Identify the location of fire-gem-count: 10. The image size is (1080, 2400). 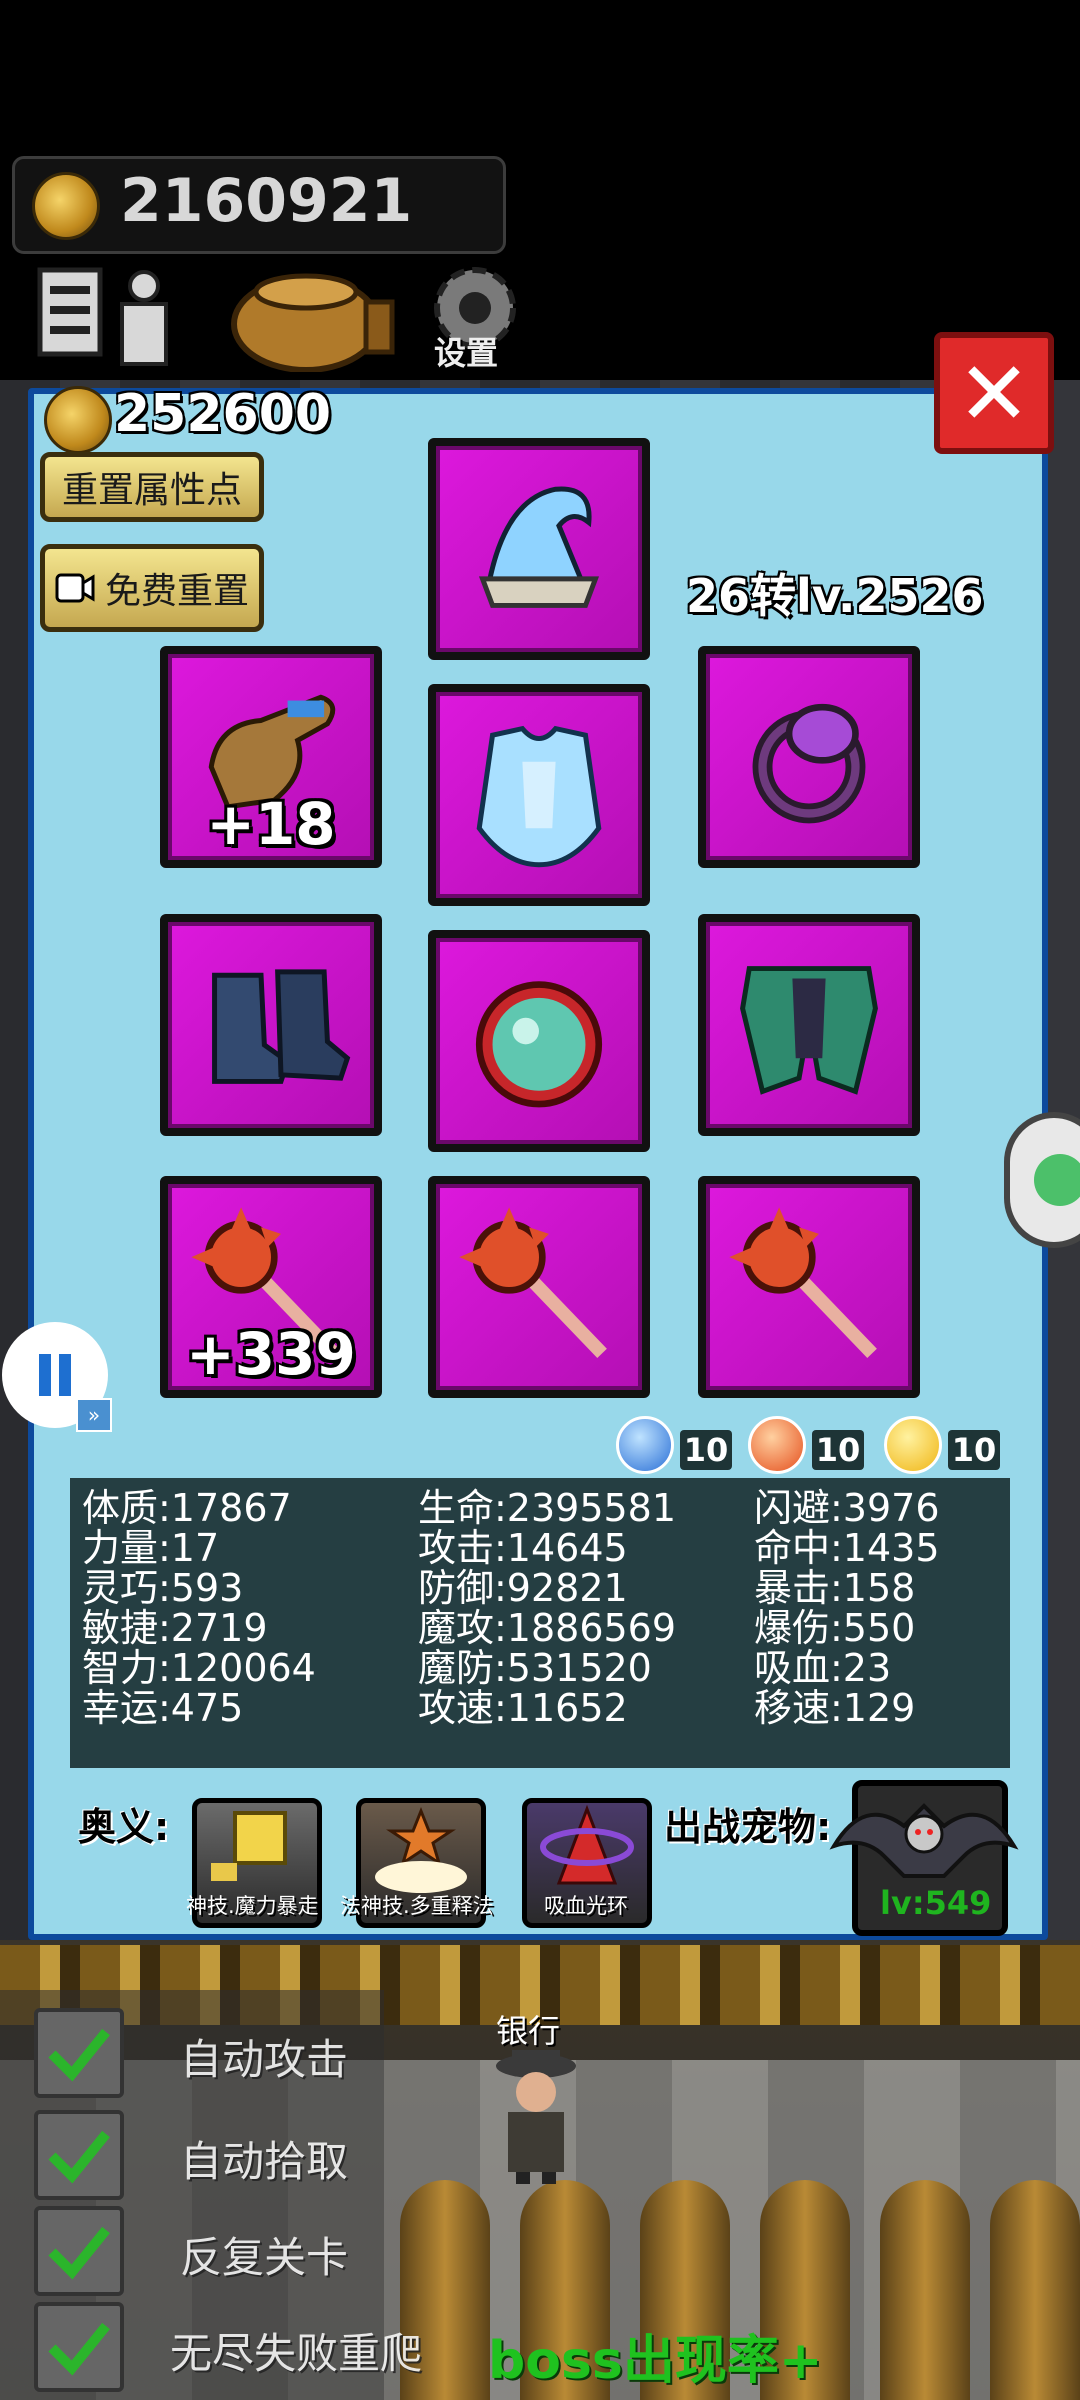
(838, 1450).